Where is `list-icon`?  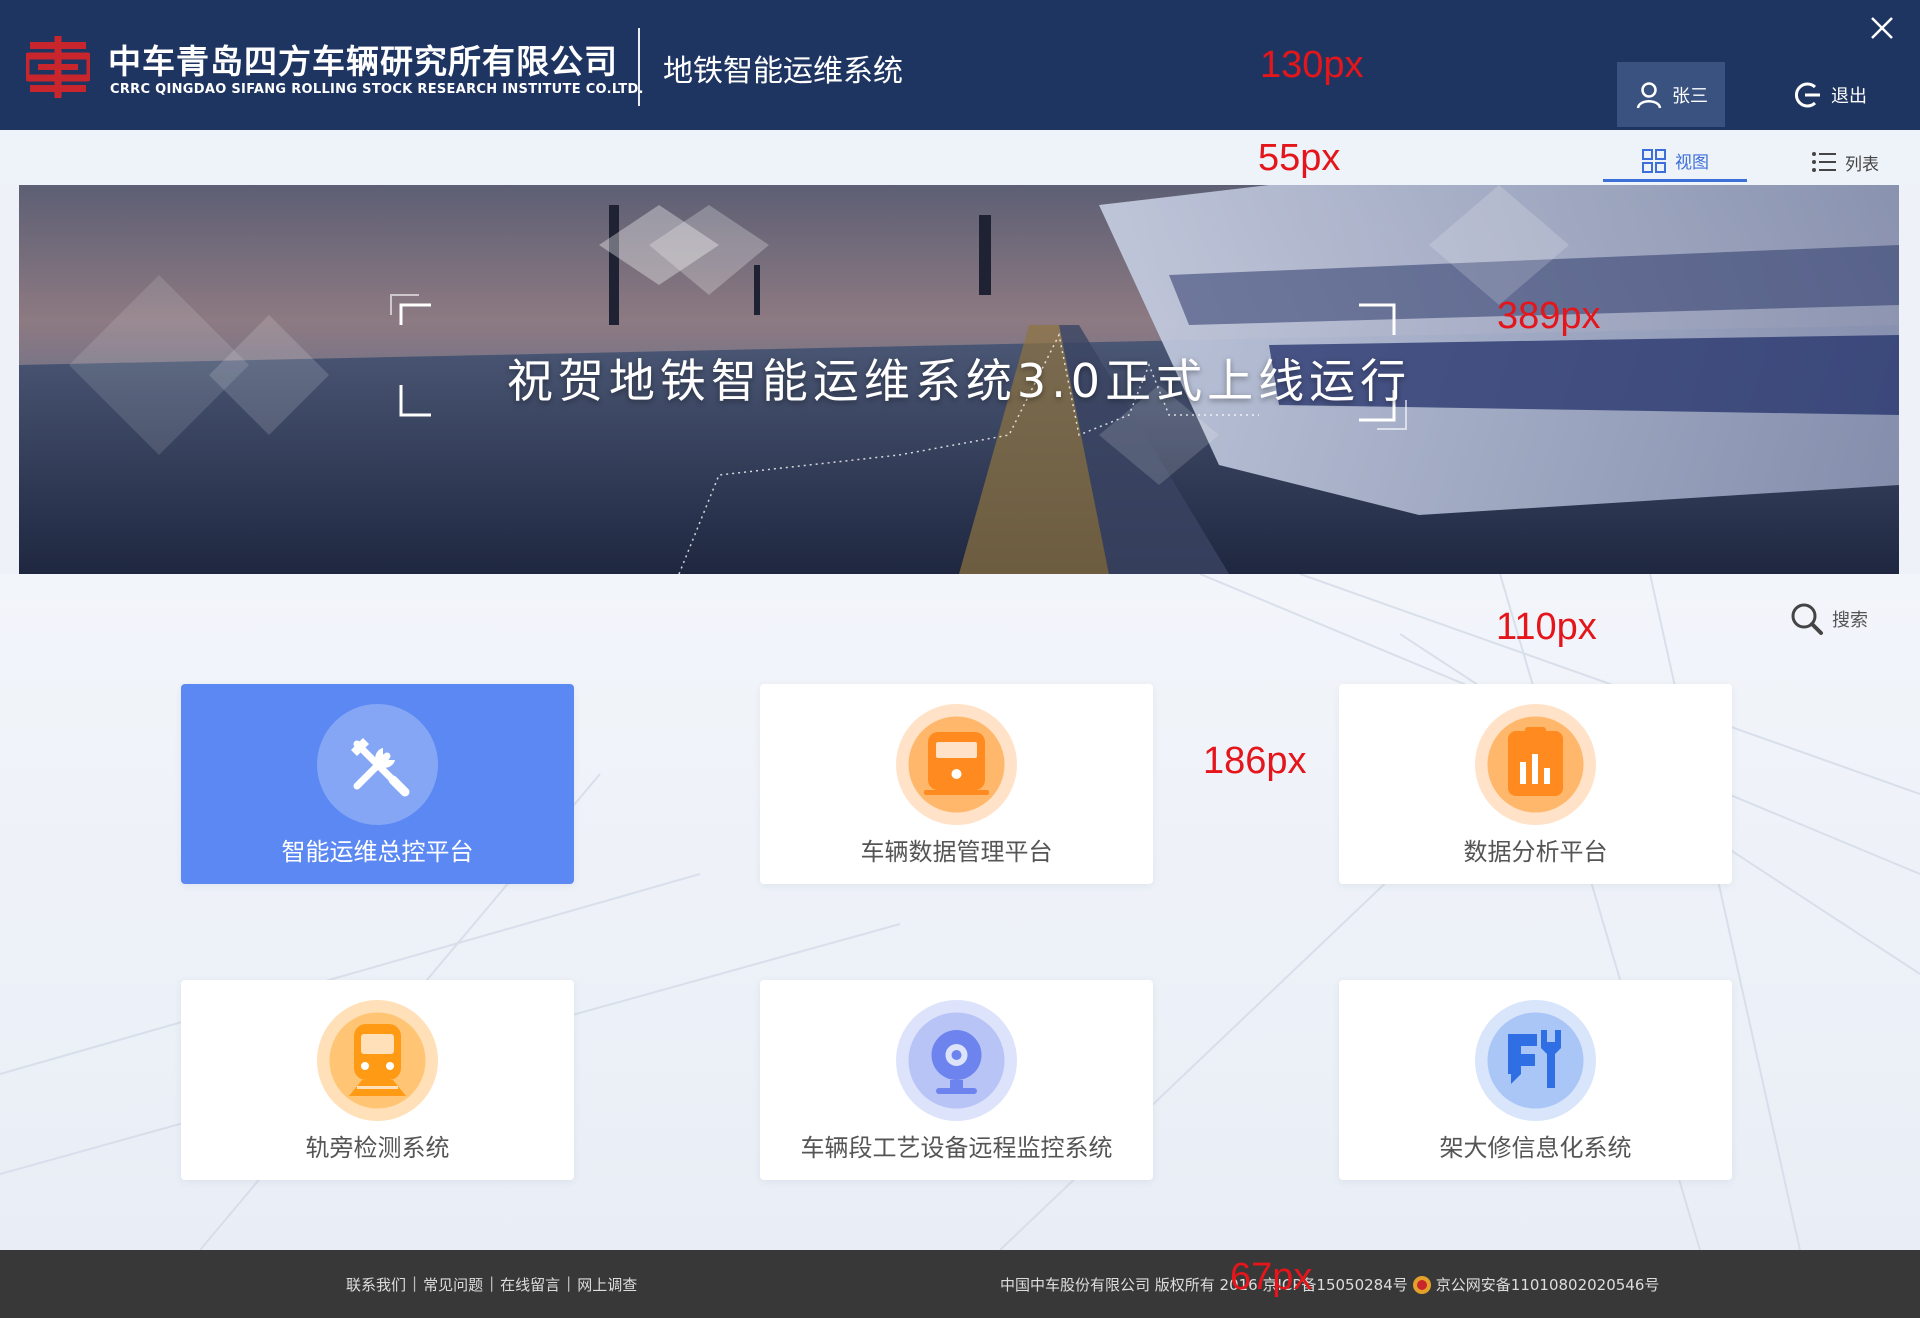 list-icon is located at coordinates (1824, 162).